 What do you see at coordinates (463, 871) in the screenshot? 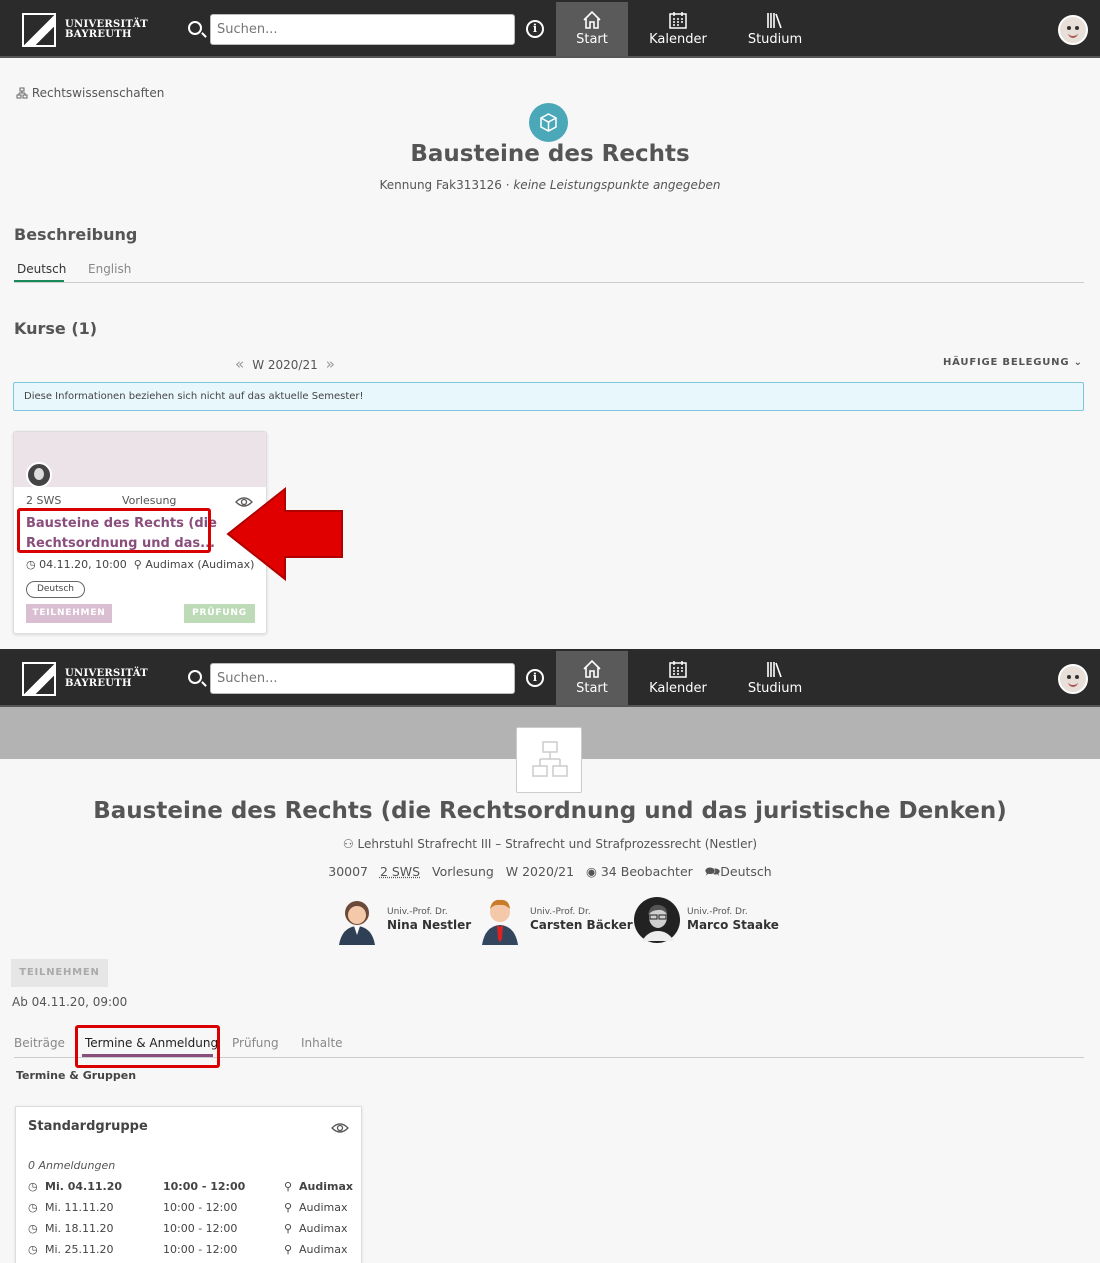
I see `course-type: Vorlesung` at bounding box center [463, 871].